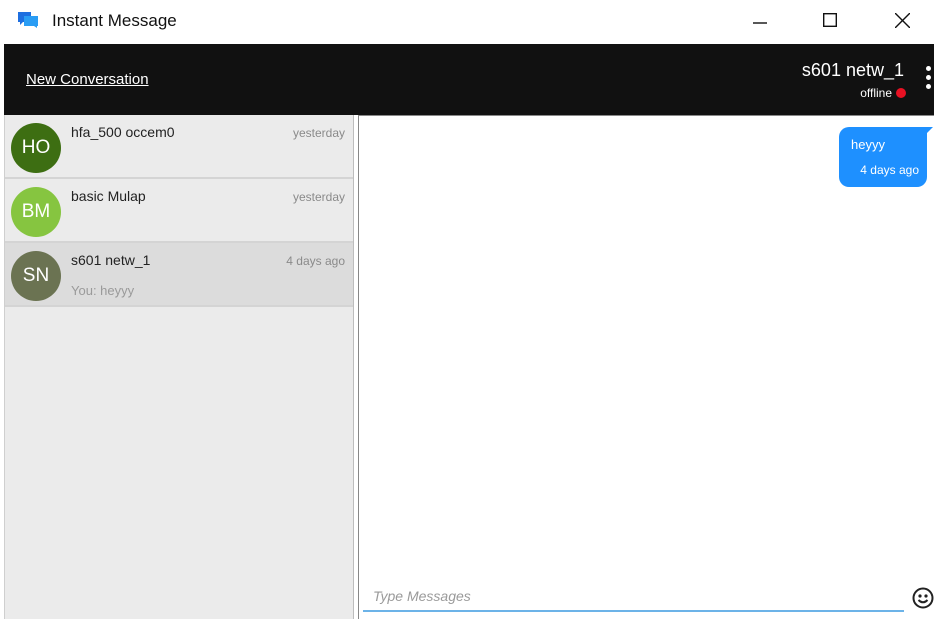  I want to click on conversation-name: s601 netw_1, so click(111, 260).